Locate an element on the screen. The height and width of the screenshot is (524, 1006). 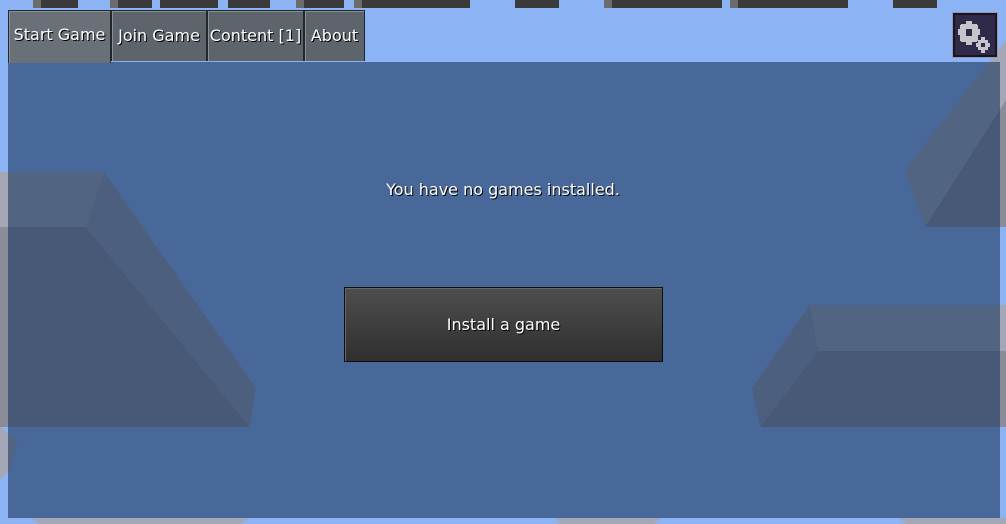
tab-join-game-label: Join Game is located at coordinates (159, 35).